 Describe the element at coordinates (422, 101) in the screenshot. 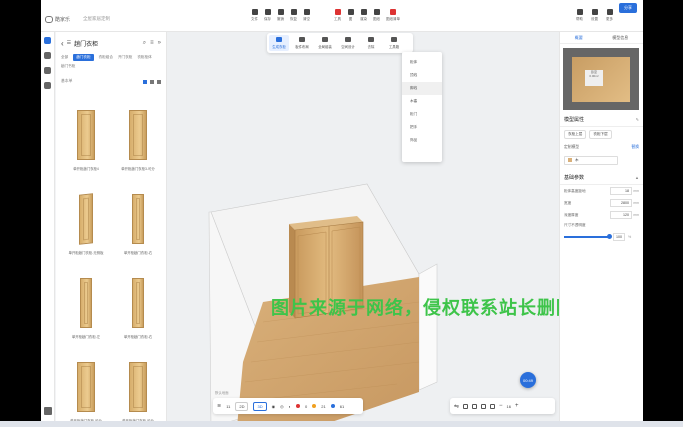

I see `menu-item: 木塞` at that location.